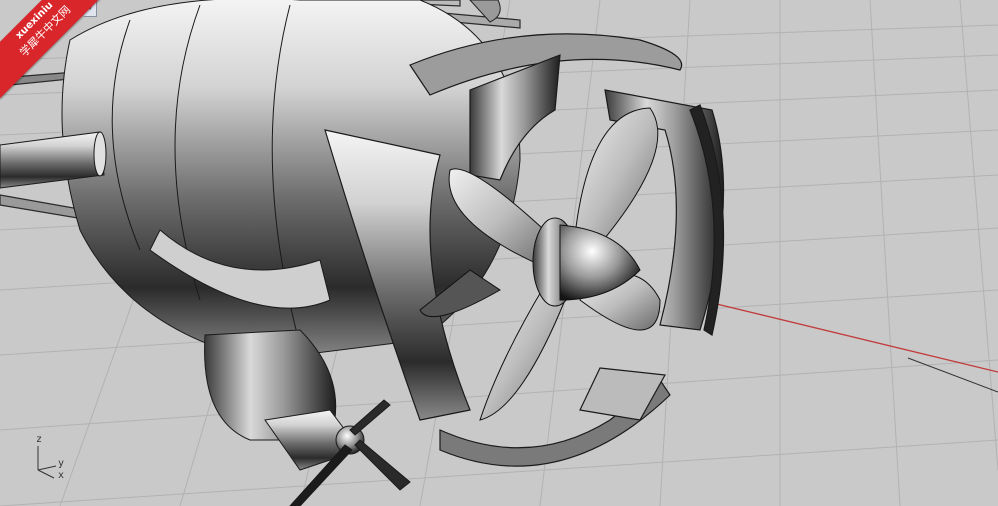  What do you see at coordinates (307, 417) in the screenshot?
I see `lower-pod` at bounding box center [307, 417].